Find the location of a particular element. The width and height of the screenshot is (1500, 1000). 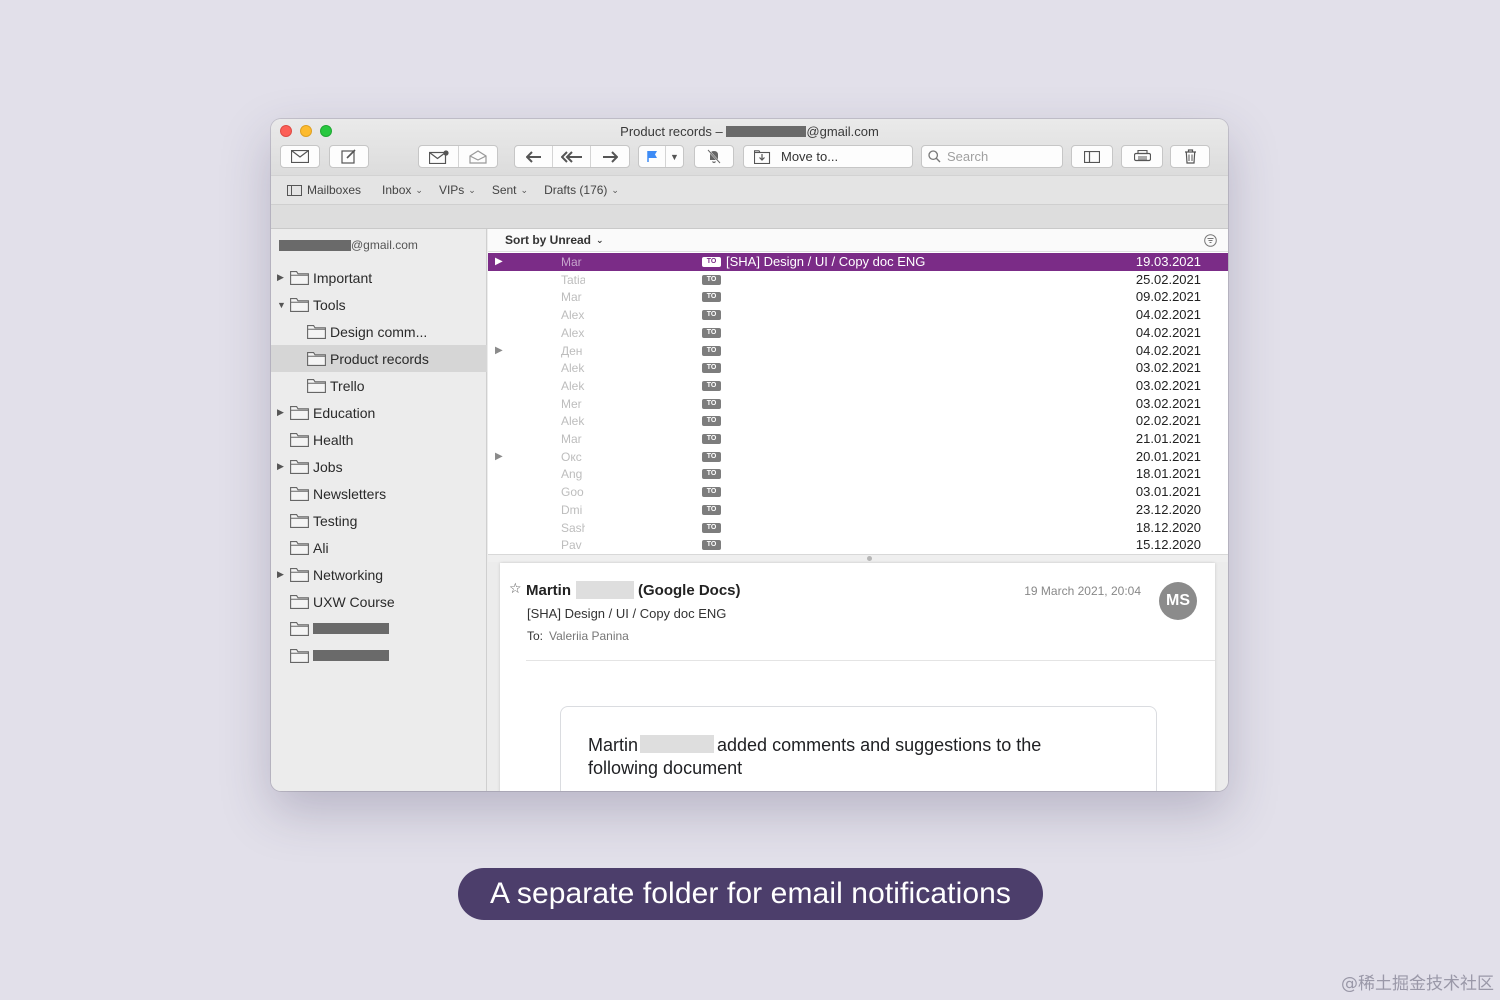

favorites-vips: VIPs ⌄ is located at coordinates (457, 190).